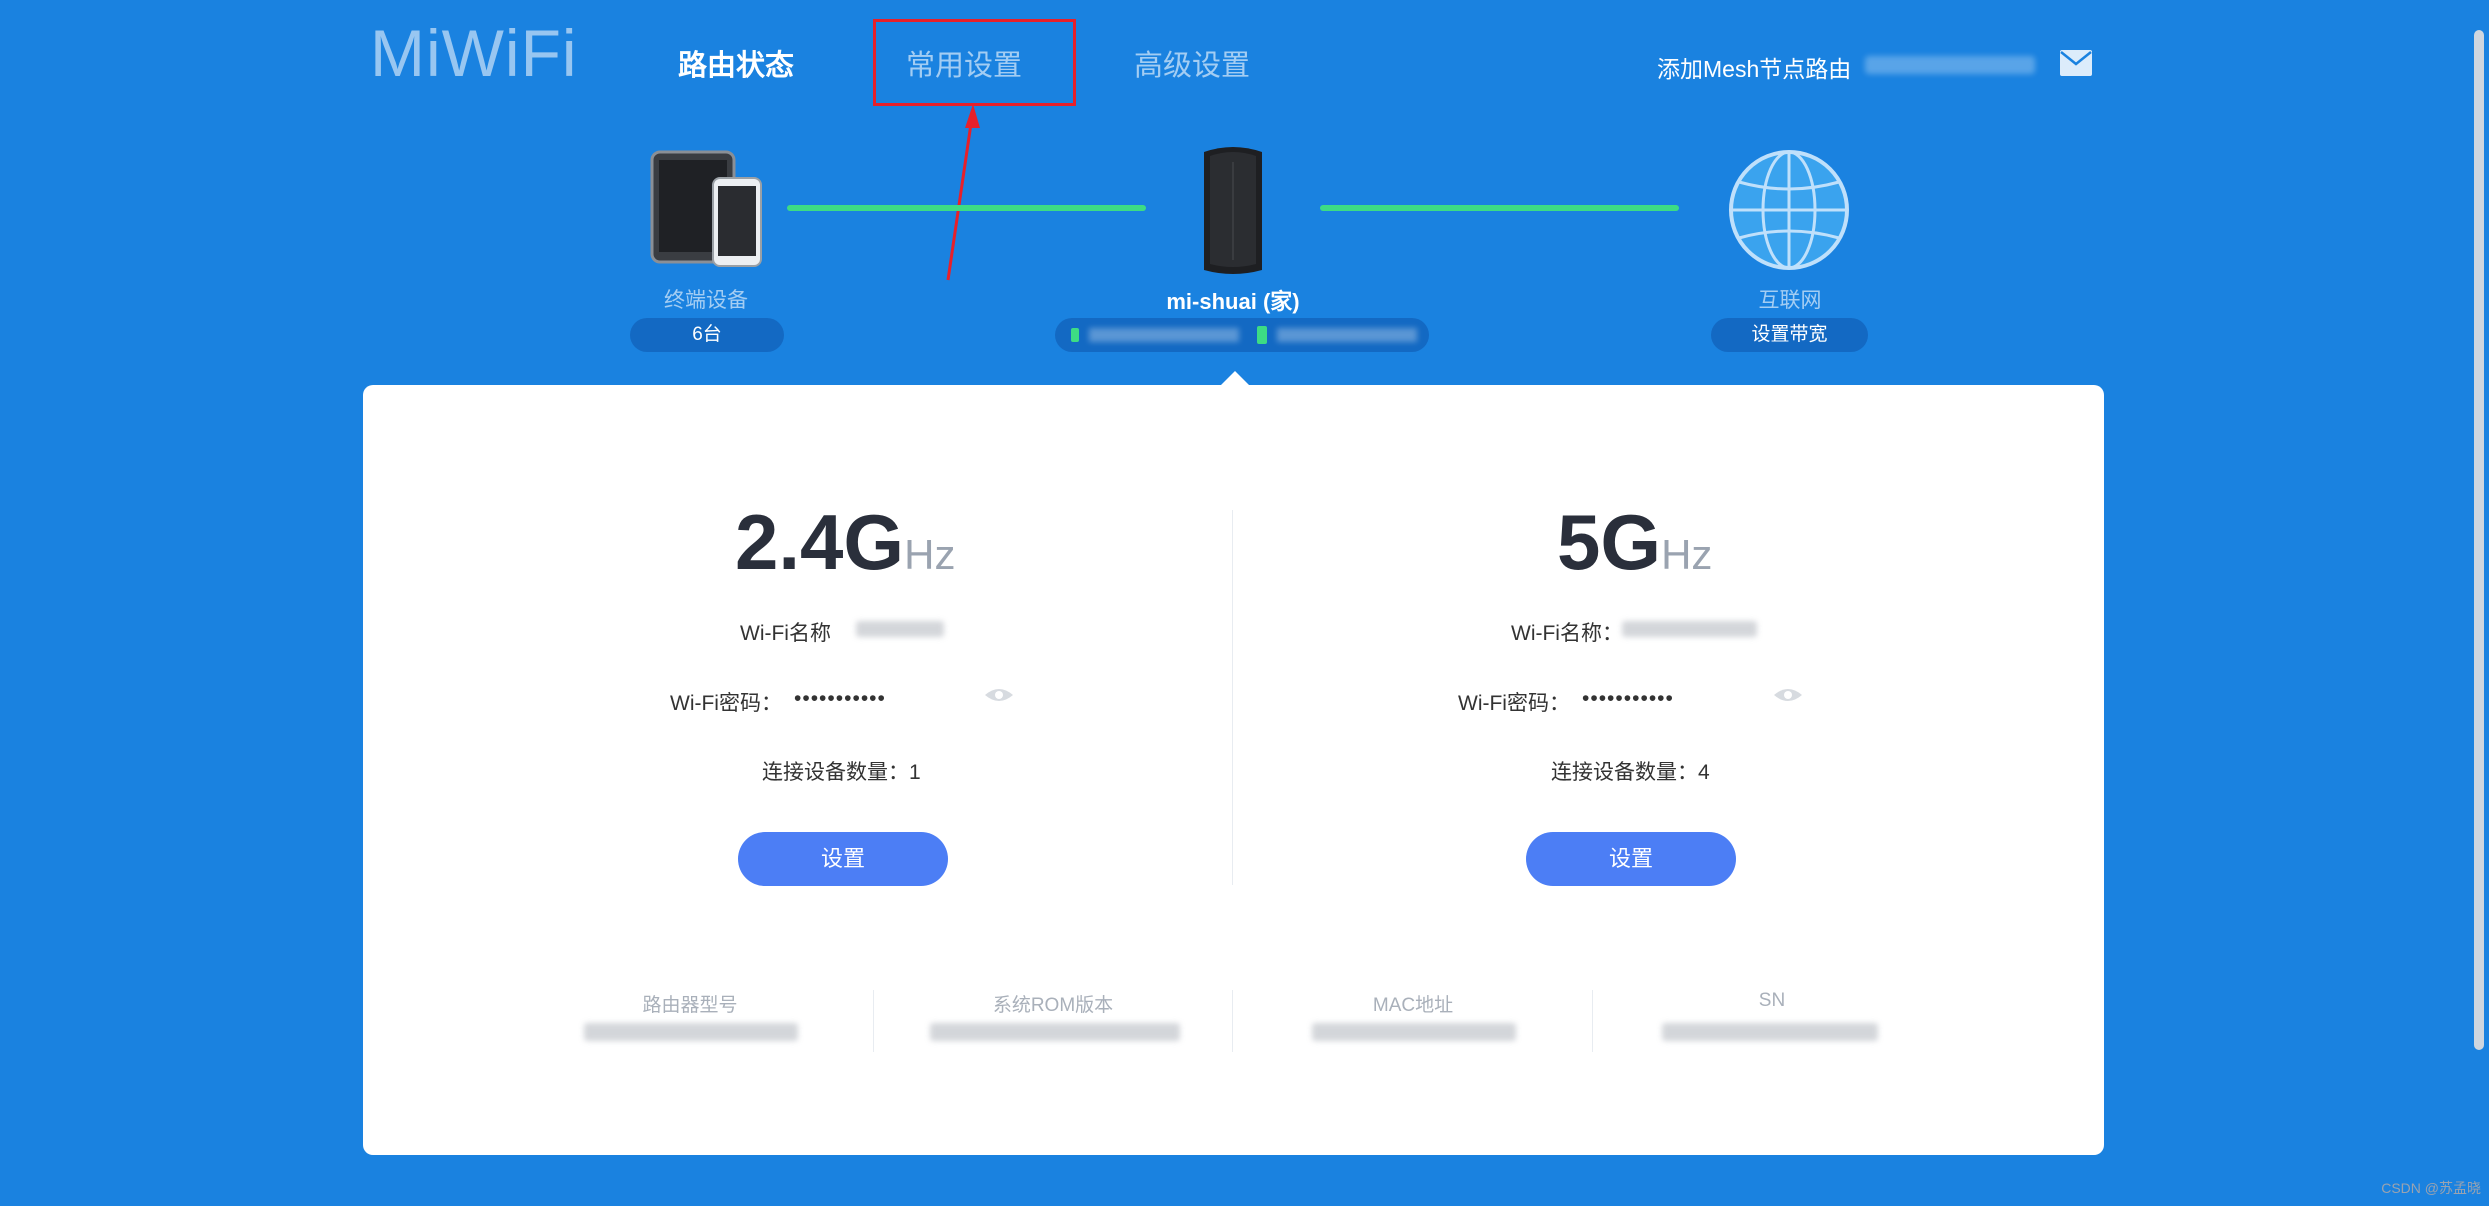  I want to click on add-mesh-node-link: 添加Mesh节点路由, so click(1754, 67).